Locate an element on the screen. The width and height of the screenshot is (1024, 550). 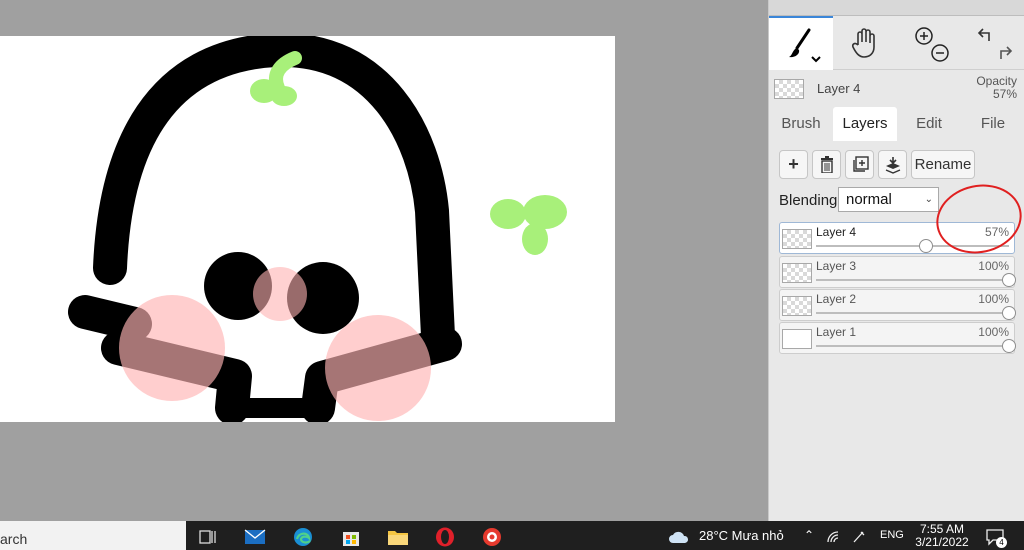
search-text: arch is located at coordinates (14, 539).